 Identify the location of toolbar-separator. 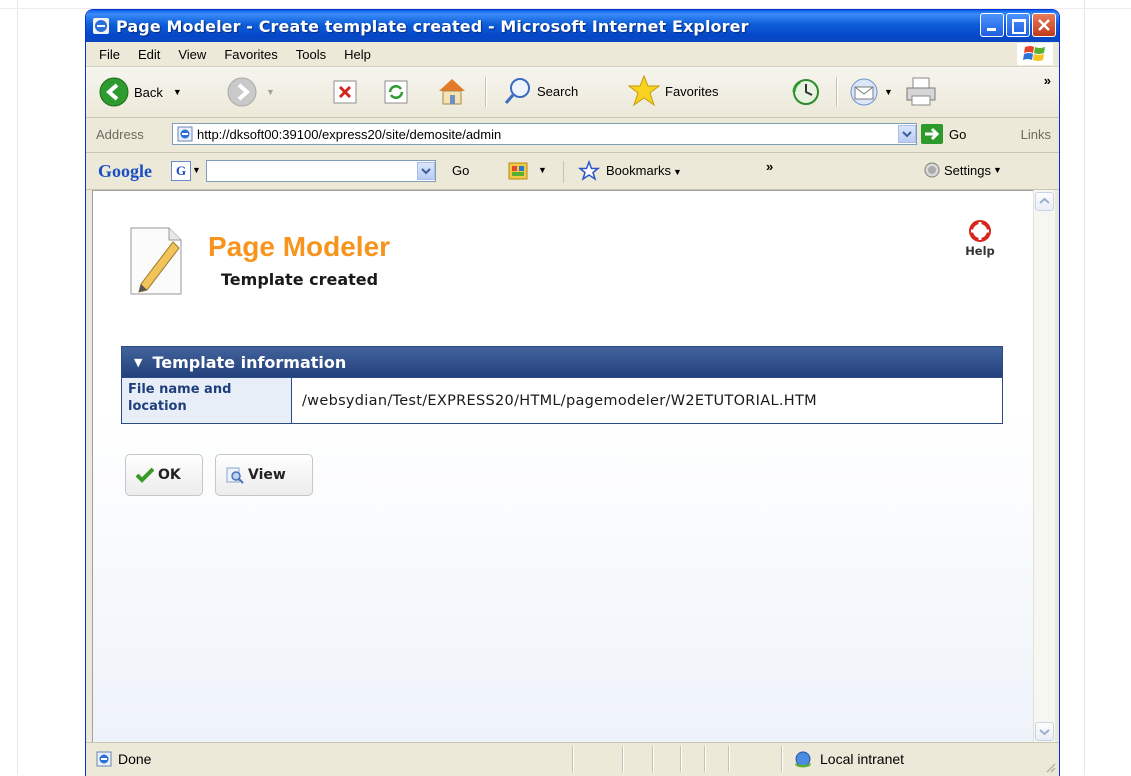
(486, 92).